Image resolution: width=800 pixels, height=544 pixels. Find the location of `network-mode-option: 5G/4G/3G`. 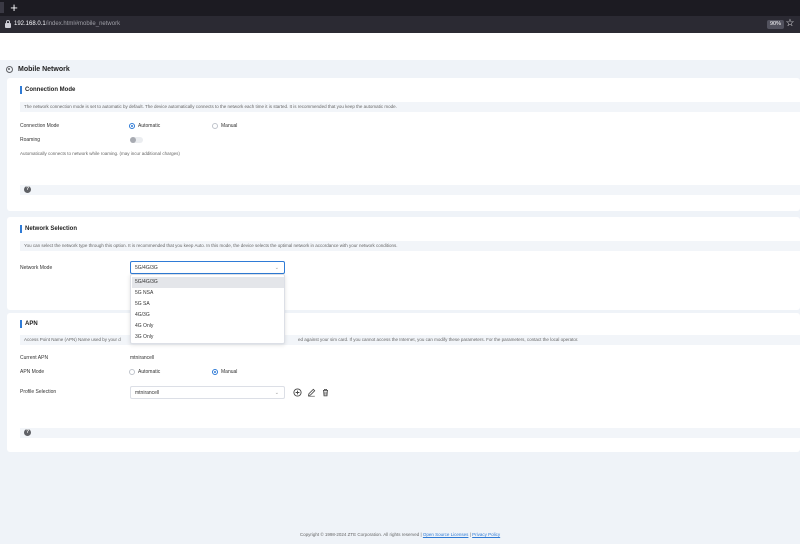

network-mode-option: 5G/4G/3G is located at coordinates (208, 282).